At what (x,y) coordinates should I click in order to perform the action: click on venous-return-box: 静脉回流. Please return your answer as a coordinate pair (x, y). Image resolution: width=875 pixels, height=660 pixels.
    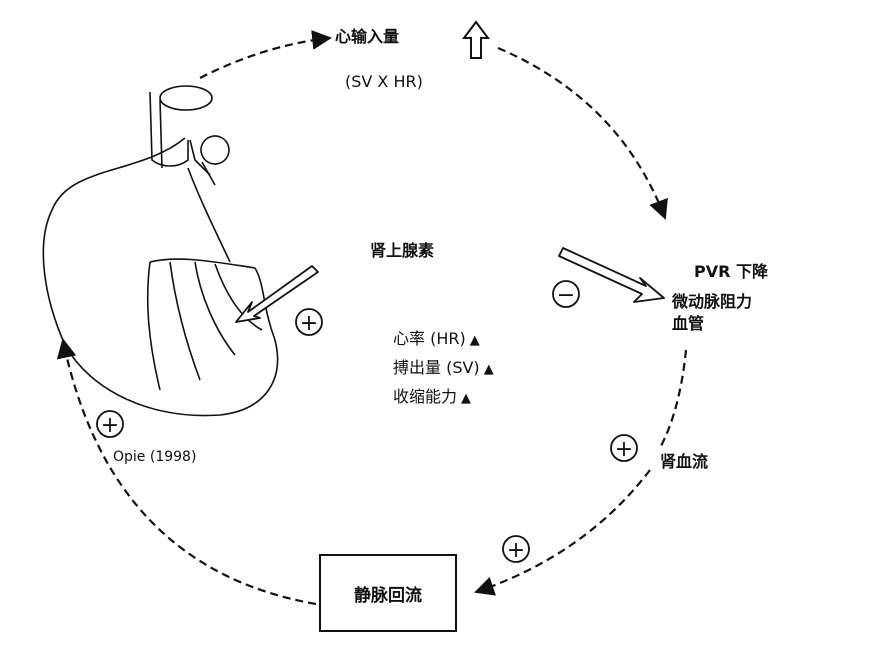
    Looking at the image, I should click on (388, 593).